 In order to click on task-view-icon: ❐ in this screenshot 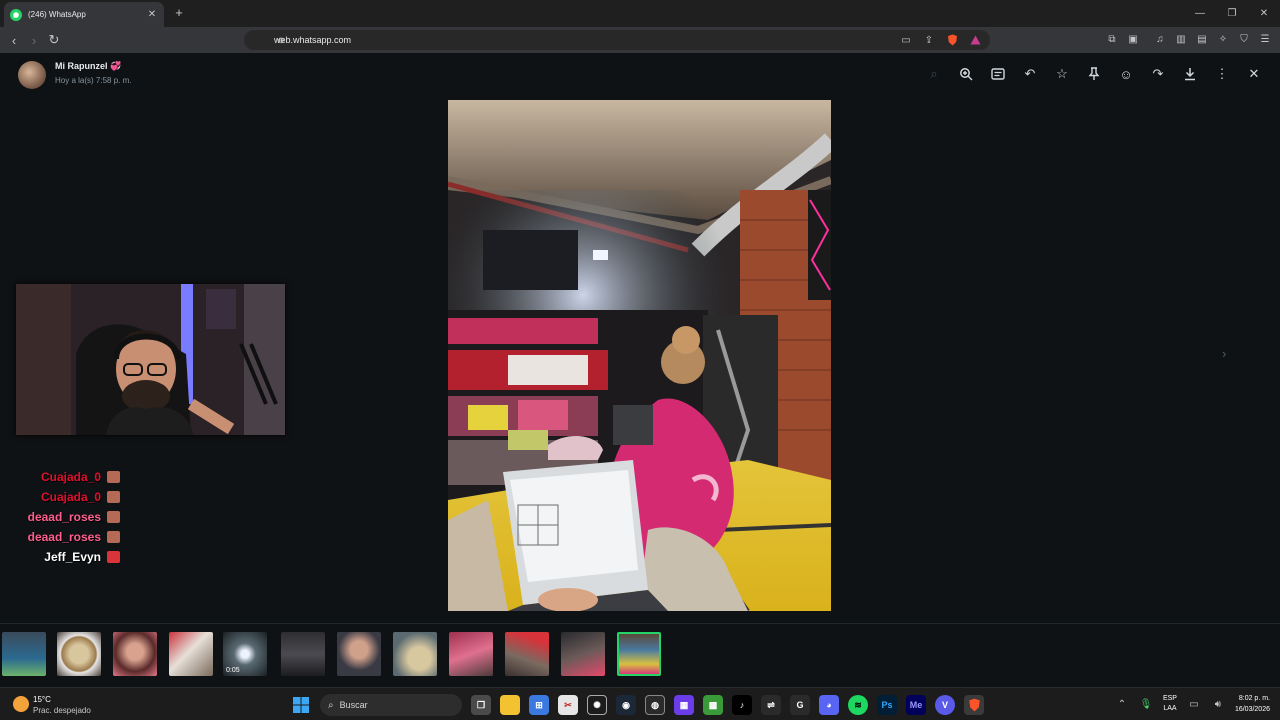, I will do `click(481, 705)`.